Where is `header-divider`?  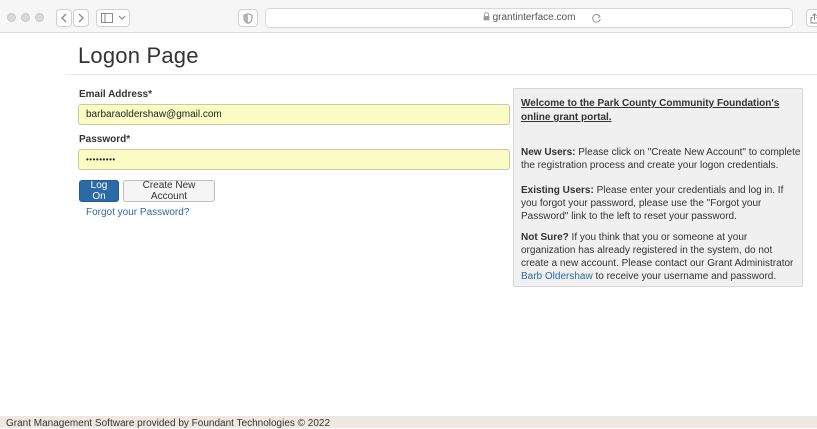 header-divider is located at coordinates (441, 74).